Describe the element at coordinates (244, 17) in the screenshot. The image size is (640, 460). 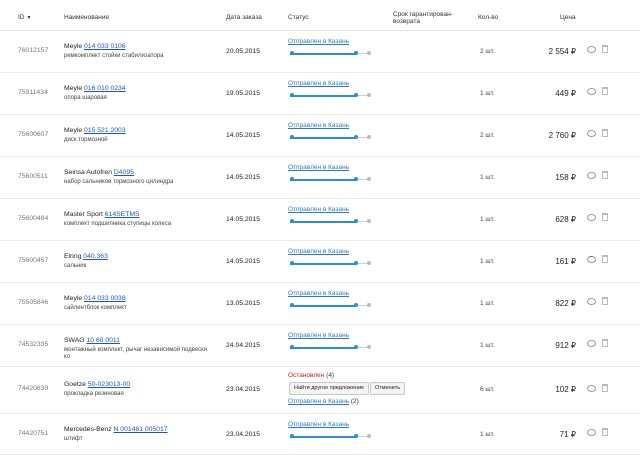
I see `header-date: Дата заказа` at that location.